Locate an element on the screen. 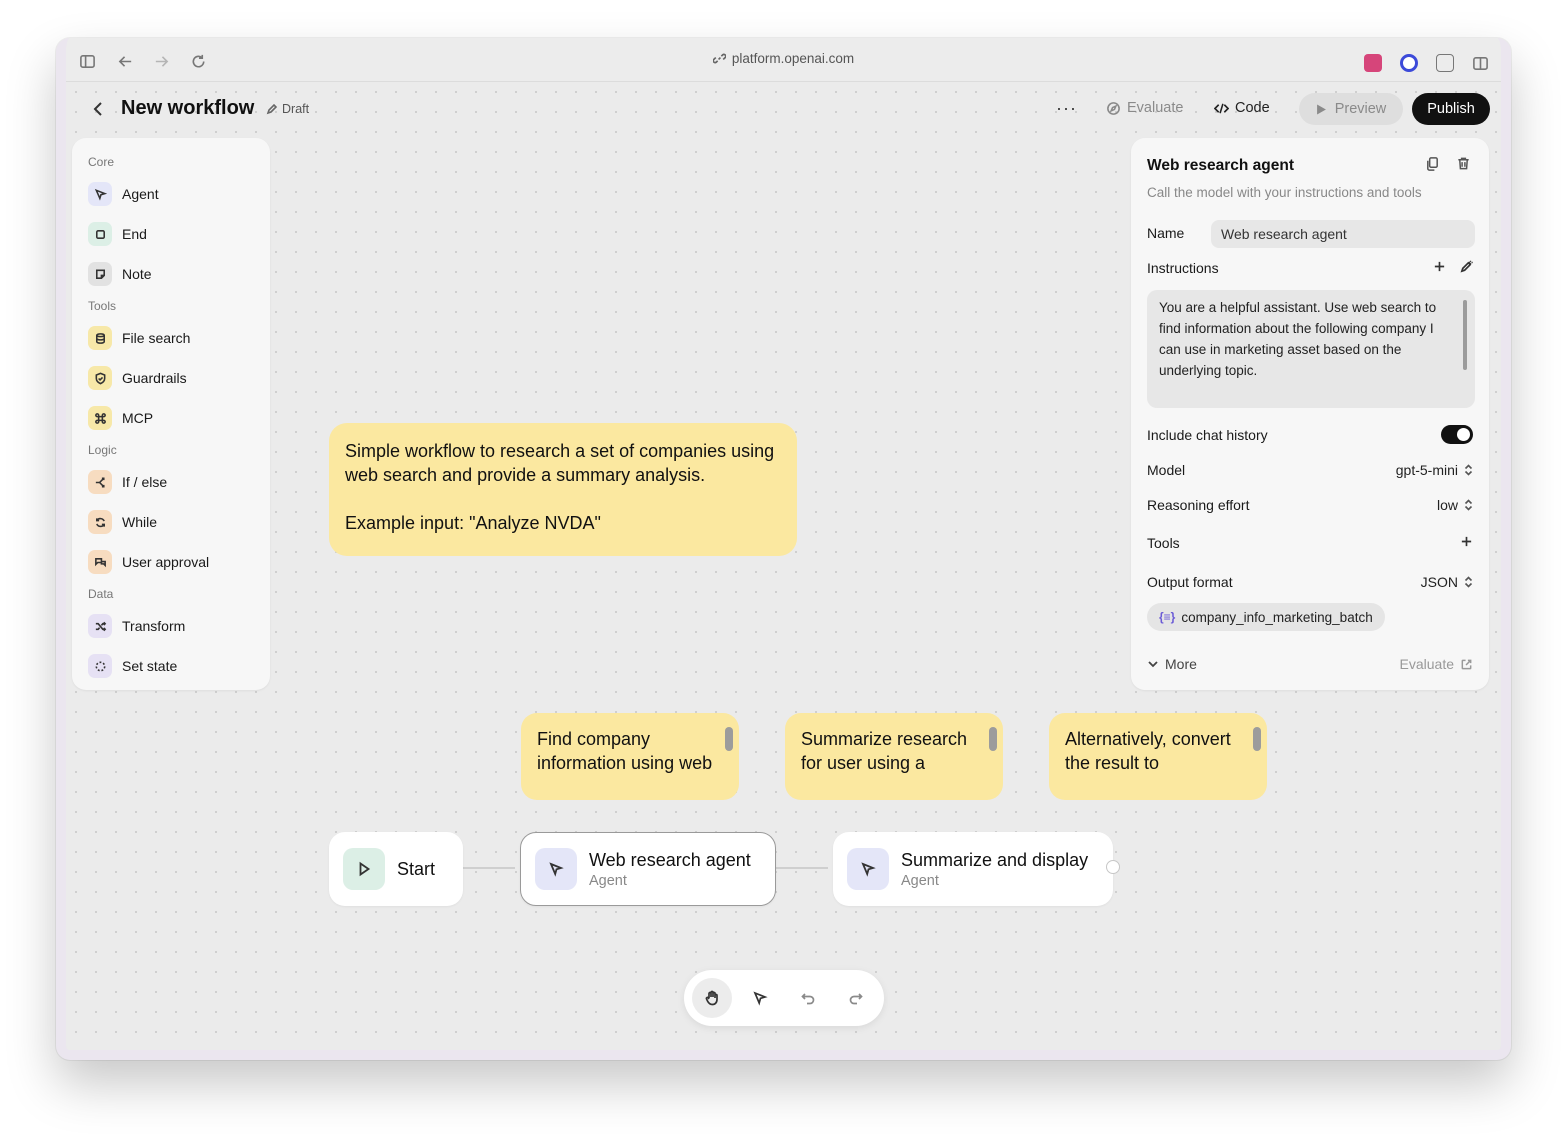  node-summarize-and-display: Summarize and display Agent is located at coordinates (973, 869).